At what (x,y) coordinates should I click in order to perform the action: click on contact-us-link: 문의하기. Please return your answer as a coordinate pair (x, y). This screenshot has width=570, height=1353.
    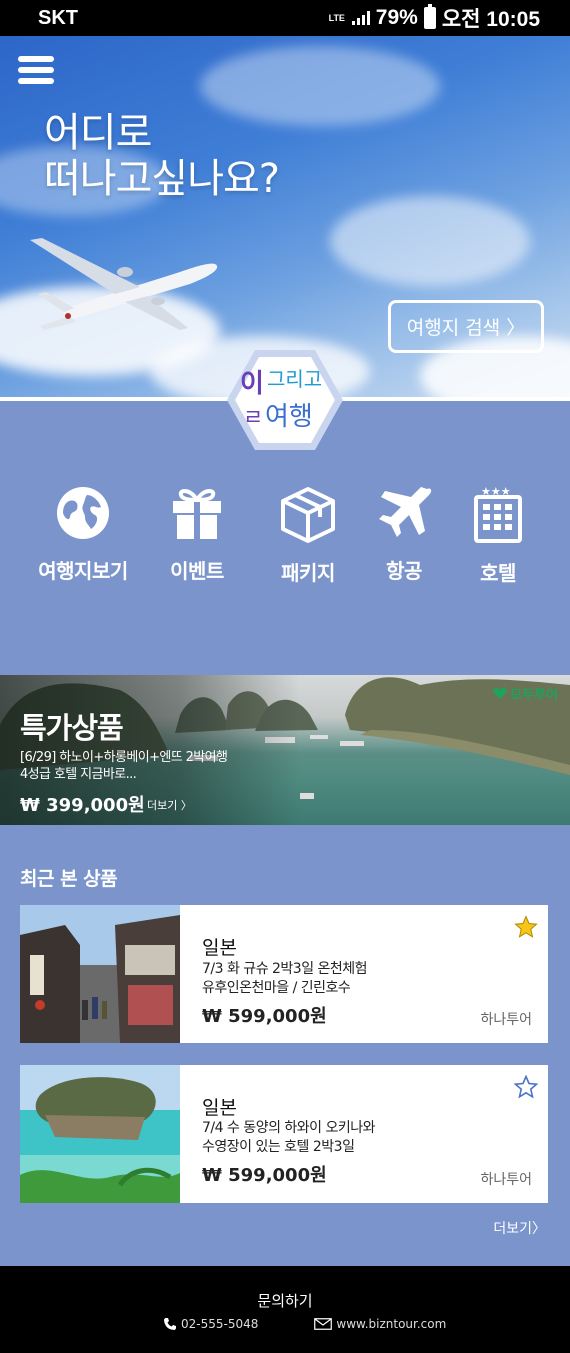
    Looking at the image, I should click on (285, 1300).